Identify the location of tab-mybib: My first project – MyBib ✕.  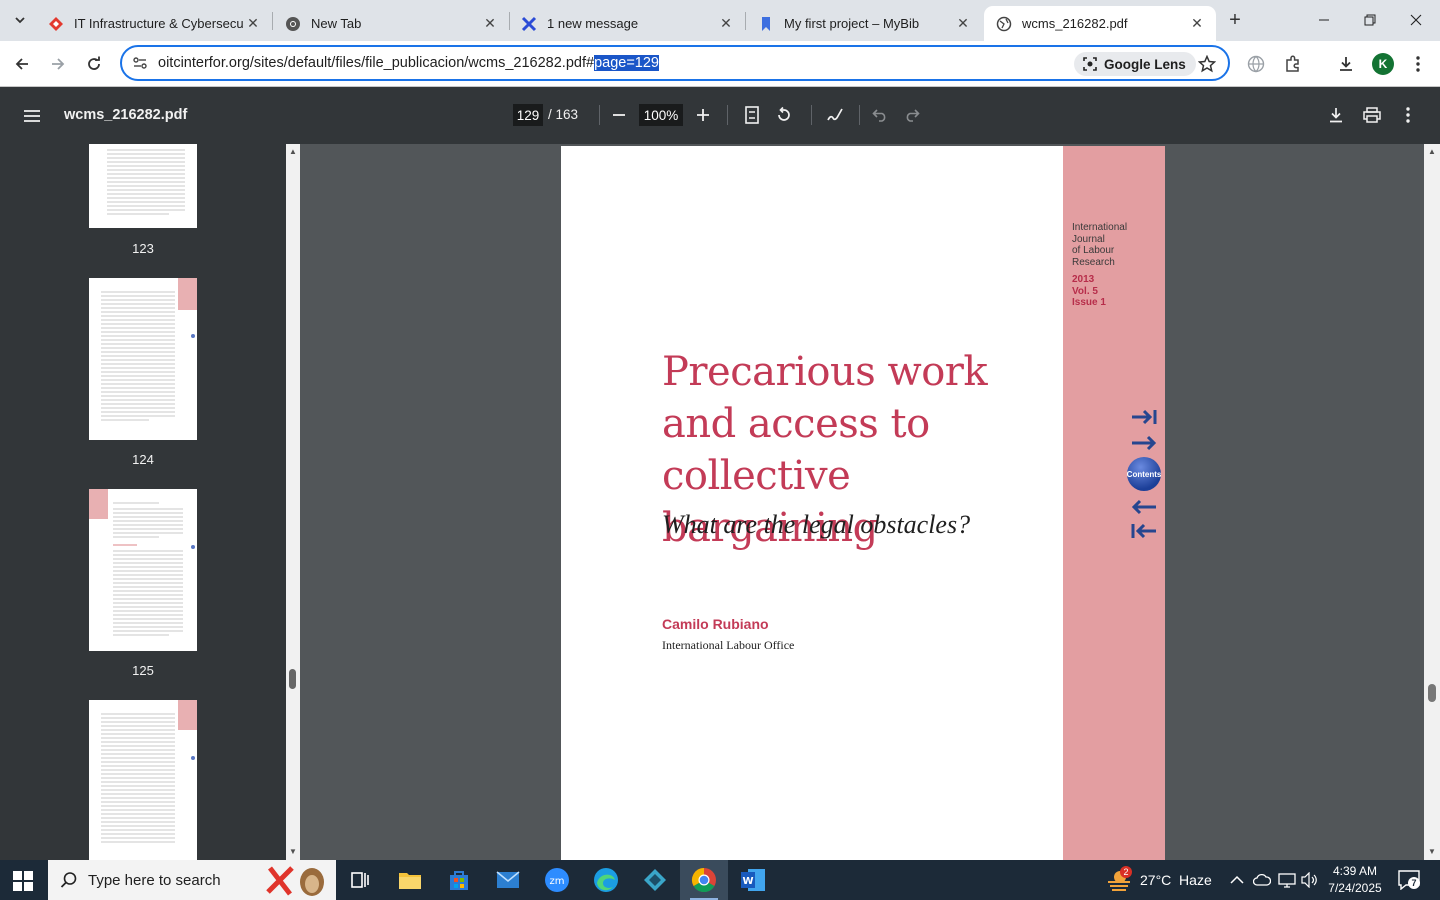
(864, 23).